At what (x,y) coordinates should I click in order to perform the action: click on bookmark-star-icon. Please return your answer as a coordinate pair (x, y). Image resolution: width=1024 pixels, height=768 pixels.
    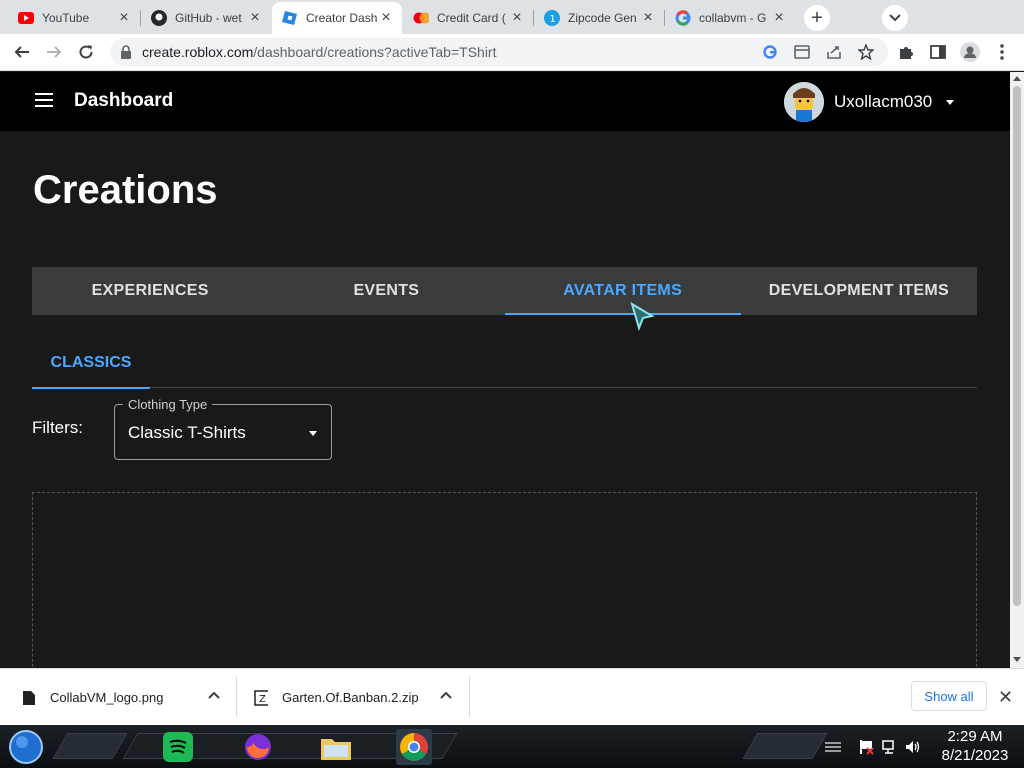
    Looking at the image, I should click on (866, 52).